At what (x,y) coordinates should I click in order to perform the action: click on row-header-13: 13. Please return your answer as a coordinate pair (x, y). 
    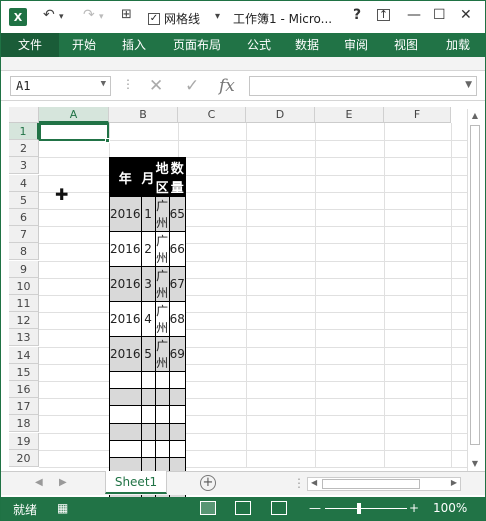
    Looking at the image, I should click on (24, 338).